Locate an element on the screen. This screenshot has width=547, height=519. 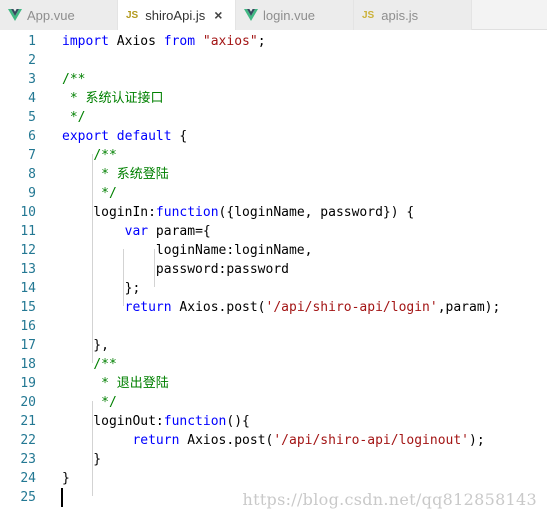
code-token: Axios is located at coordinates (136, 41).